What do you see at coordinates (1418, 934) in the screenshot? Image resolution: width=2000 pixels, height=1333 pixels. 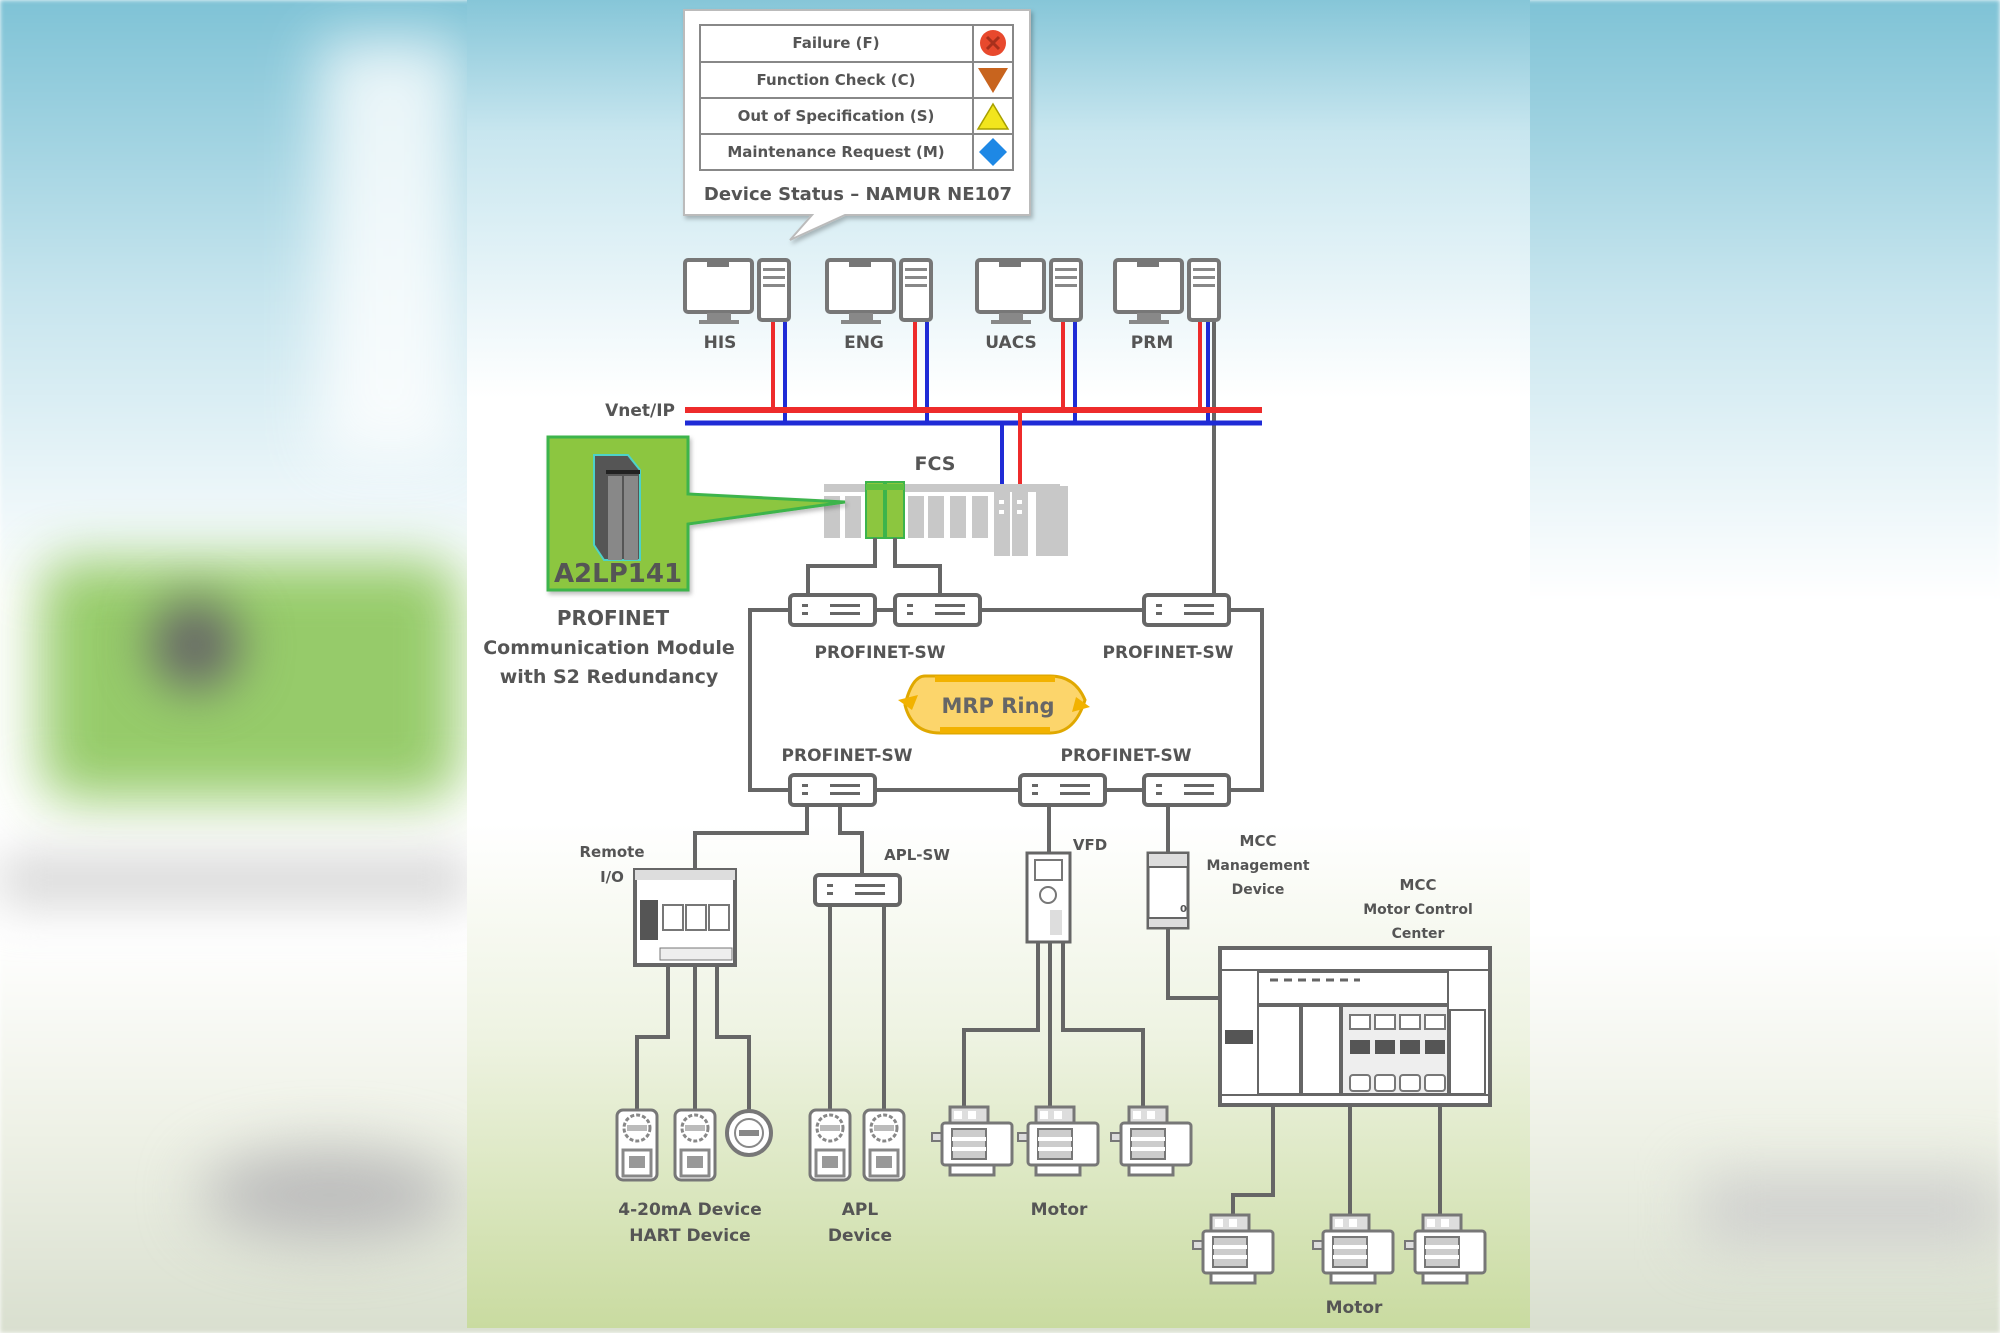 I see `mcc-label-line3: Center` at bounding box center [1418, 934].